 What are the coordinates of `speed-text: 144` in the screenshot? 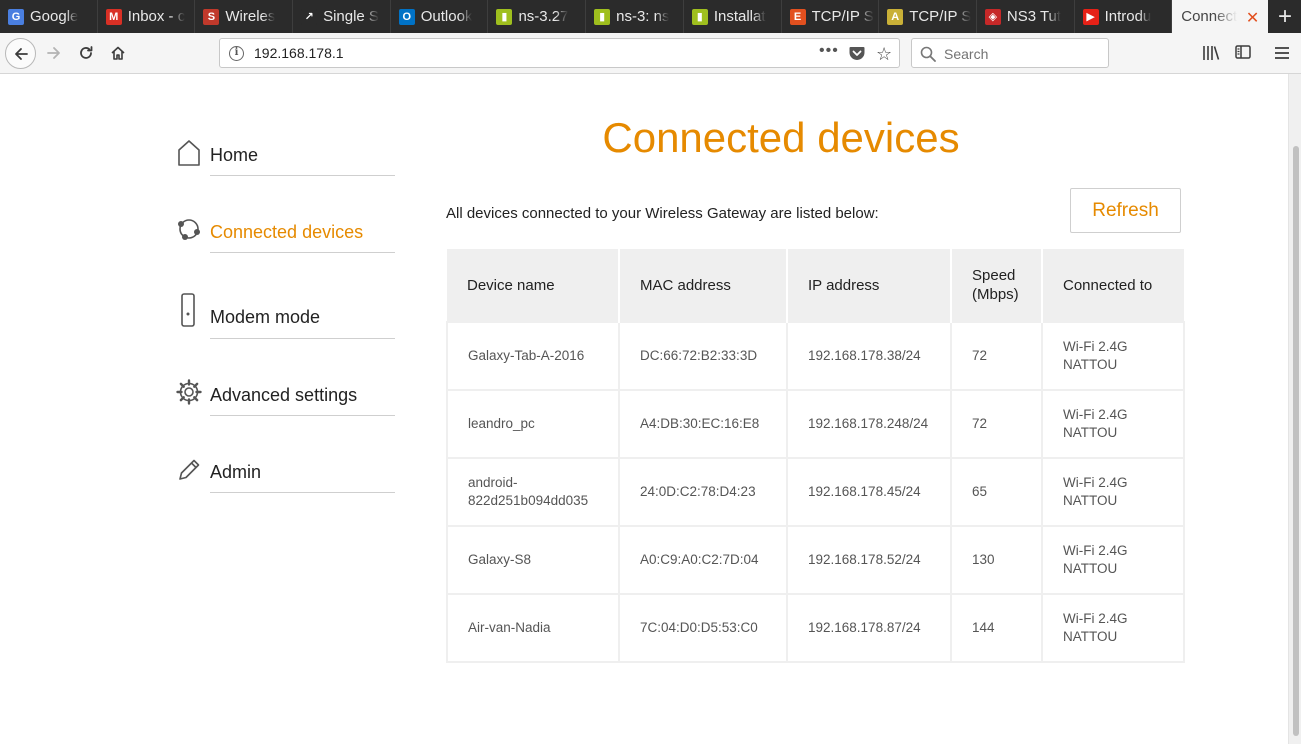 It's located at (983, 627).